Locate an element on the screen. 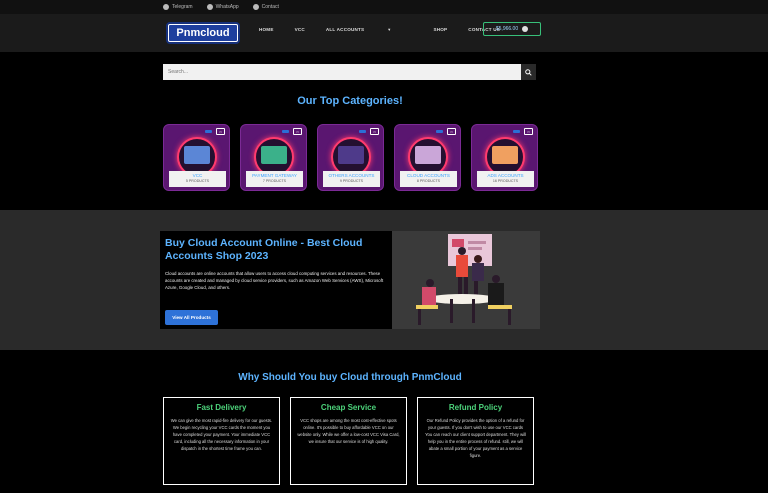 This screenshot has width=768, height=493. network-icon is located at coordinates (351, 155).